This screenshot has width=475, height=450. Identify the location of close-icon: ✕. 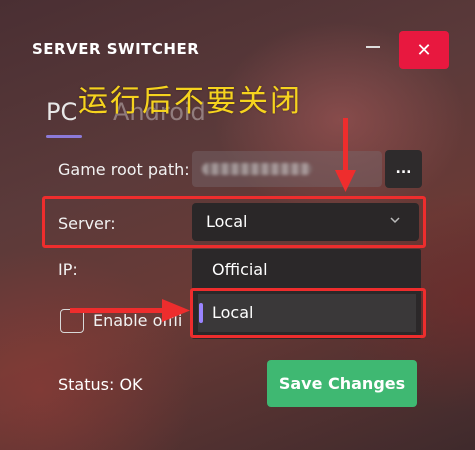
(424, 50).